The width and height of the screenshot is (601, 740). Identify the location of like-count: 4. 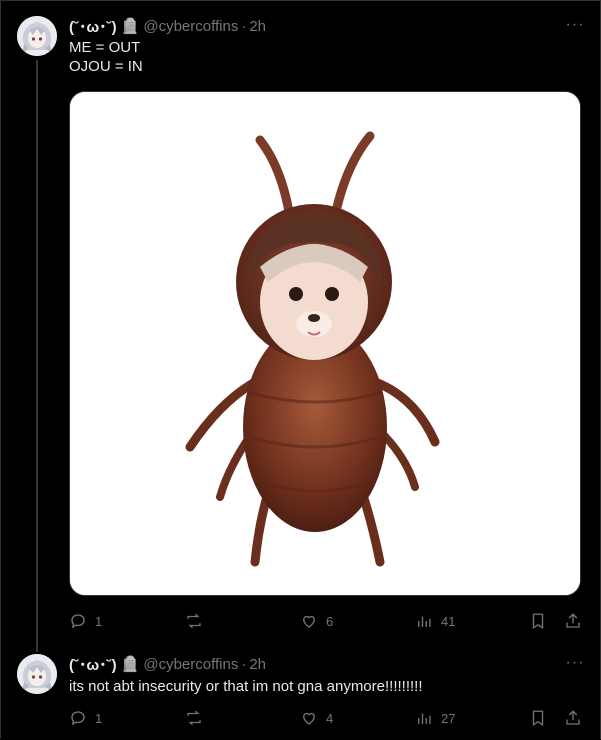
(330, 718).